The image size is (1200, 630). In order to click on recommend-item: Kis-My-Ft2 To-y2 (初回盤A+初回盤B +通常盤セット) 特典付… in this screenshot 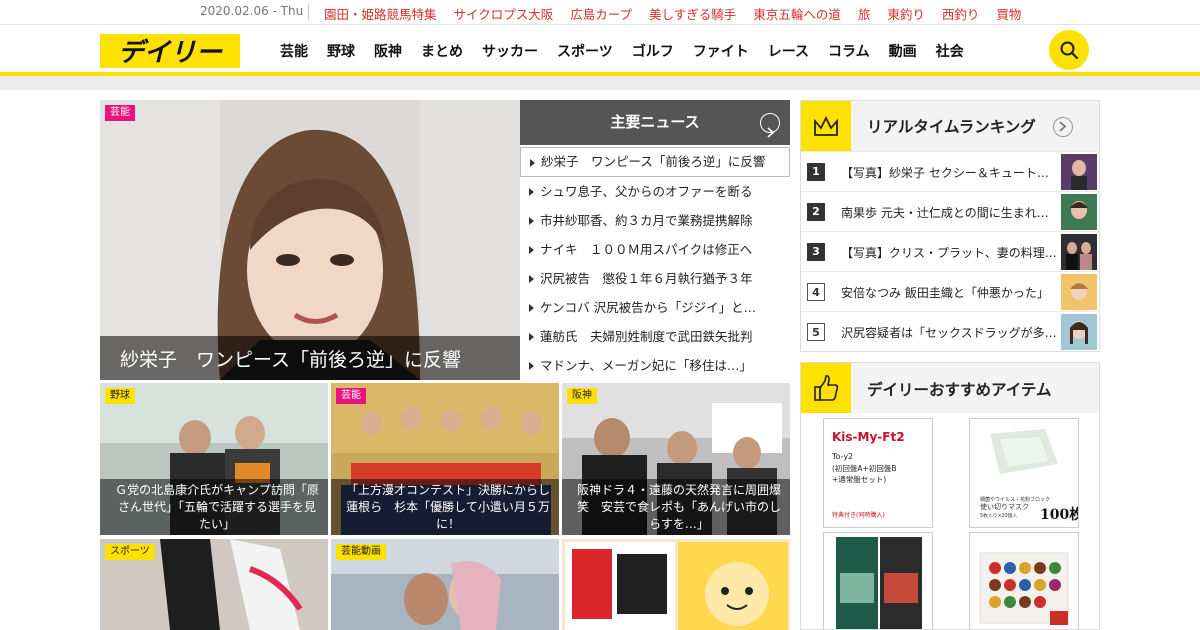, I will do `click(878, 473)`.